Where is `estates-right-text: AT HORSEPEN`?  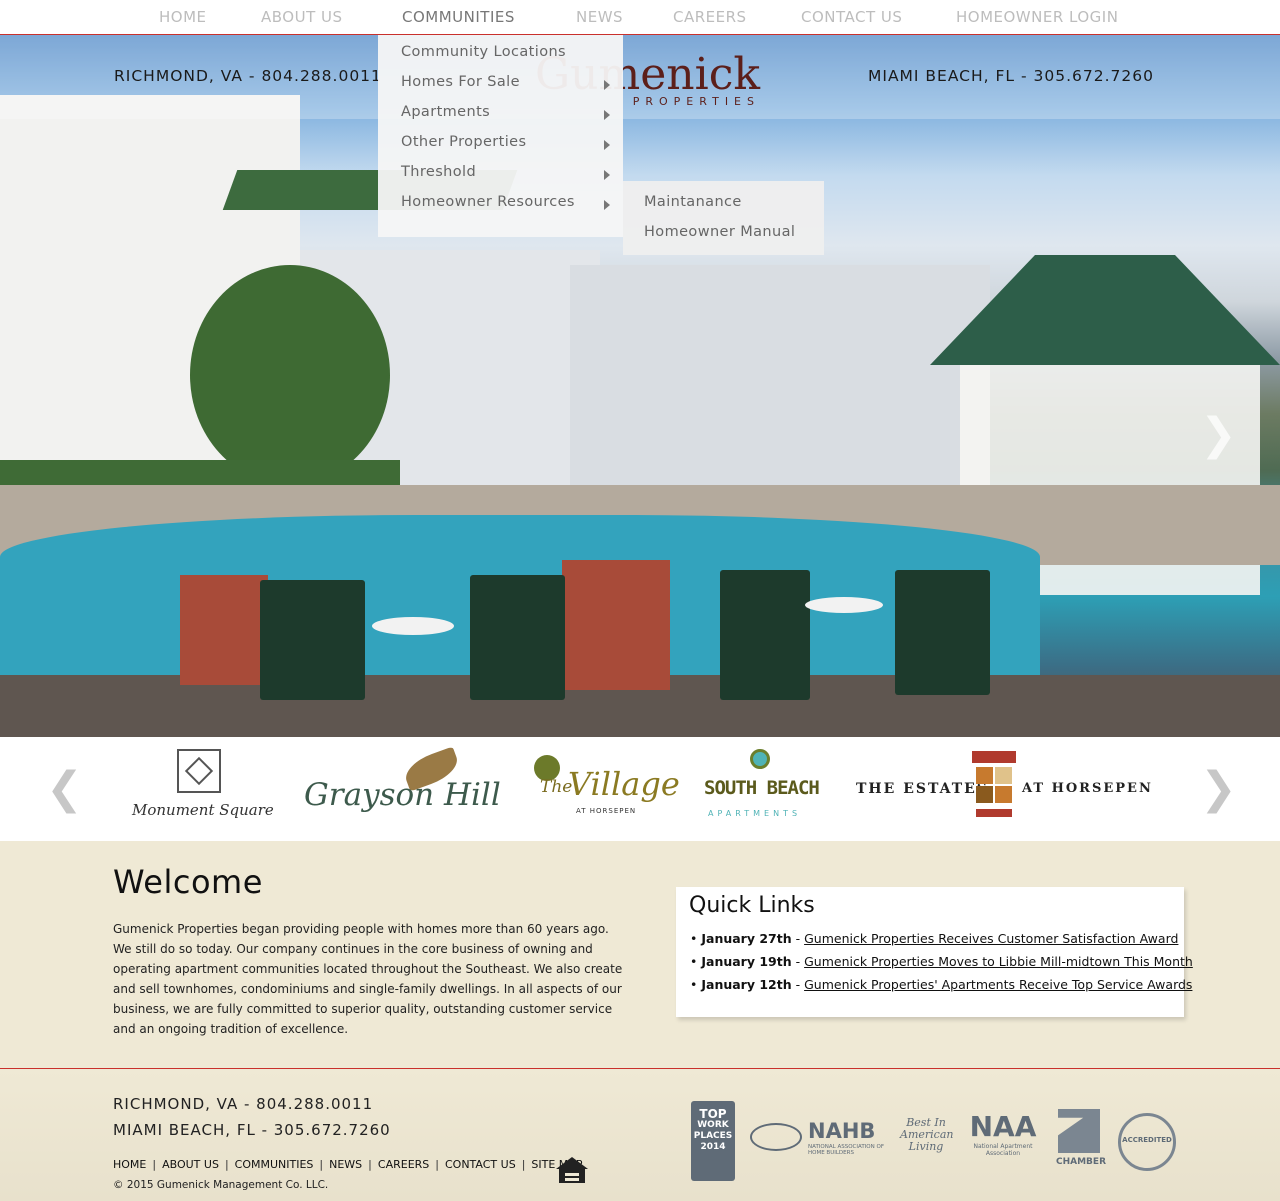 estates-right-text: AT HORSEPEN is located at coordinates (1087, 788).